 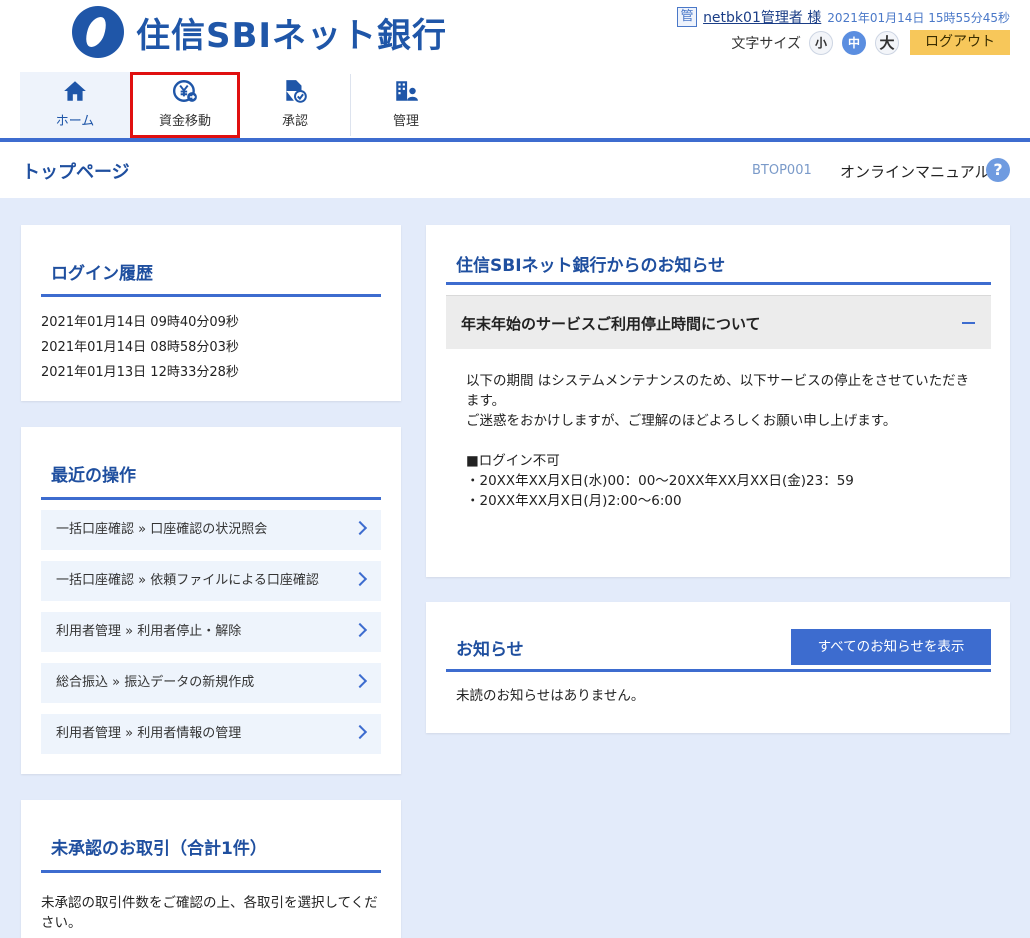 What do you see at coordinates (660, 481) in the screenshot?
I see `notice-line: ・20XX年XX月X日(水)00：00～20XX年XX月XX日(金)23：59` at bounding box center [660, 481].